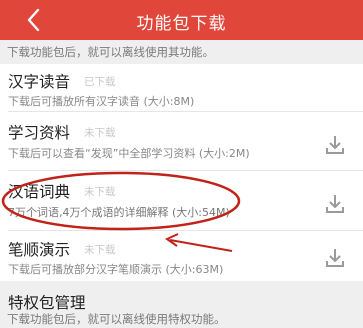 Image resolution: width=363 pixels, height=328 pixels. I want to click on package-status-badge: 已下载, so click(100, 82).